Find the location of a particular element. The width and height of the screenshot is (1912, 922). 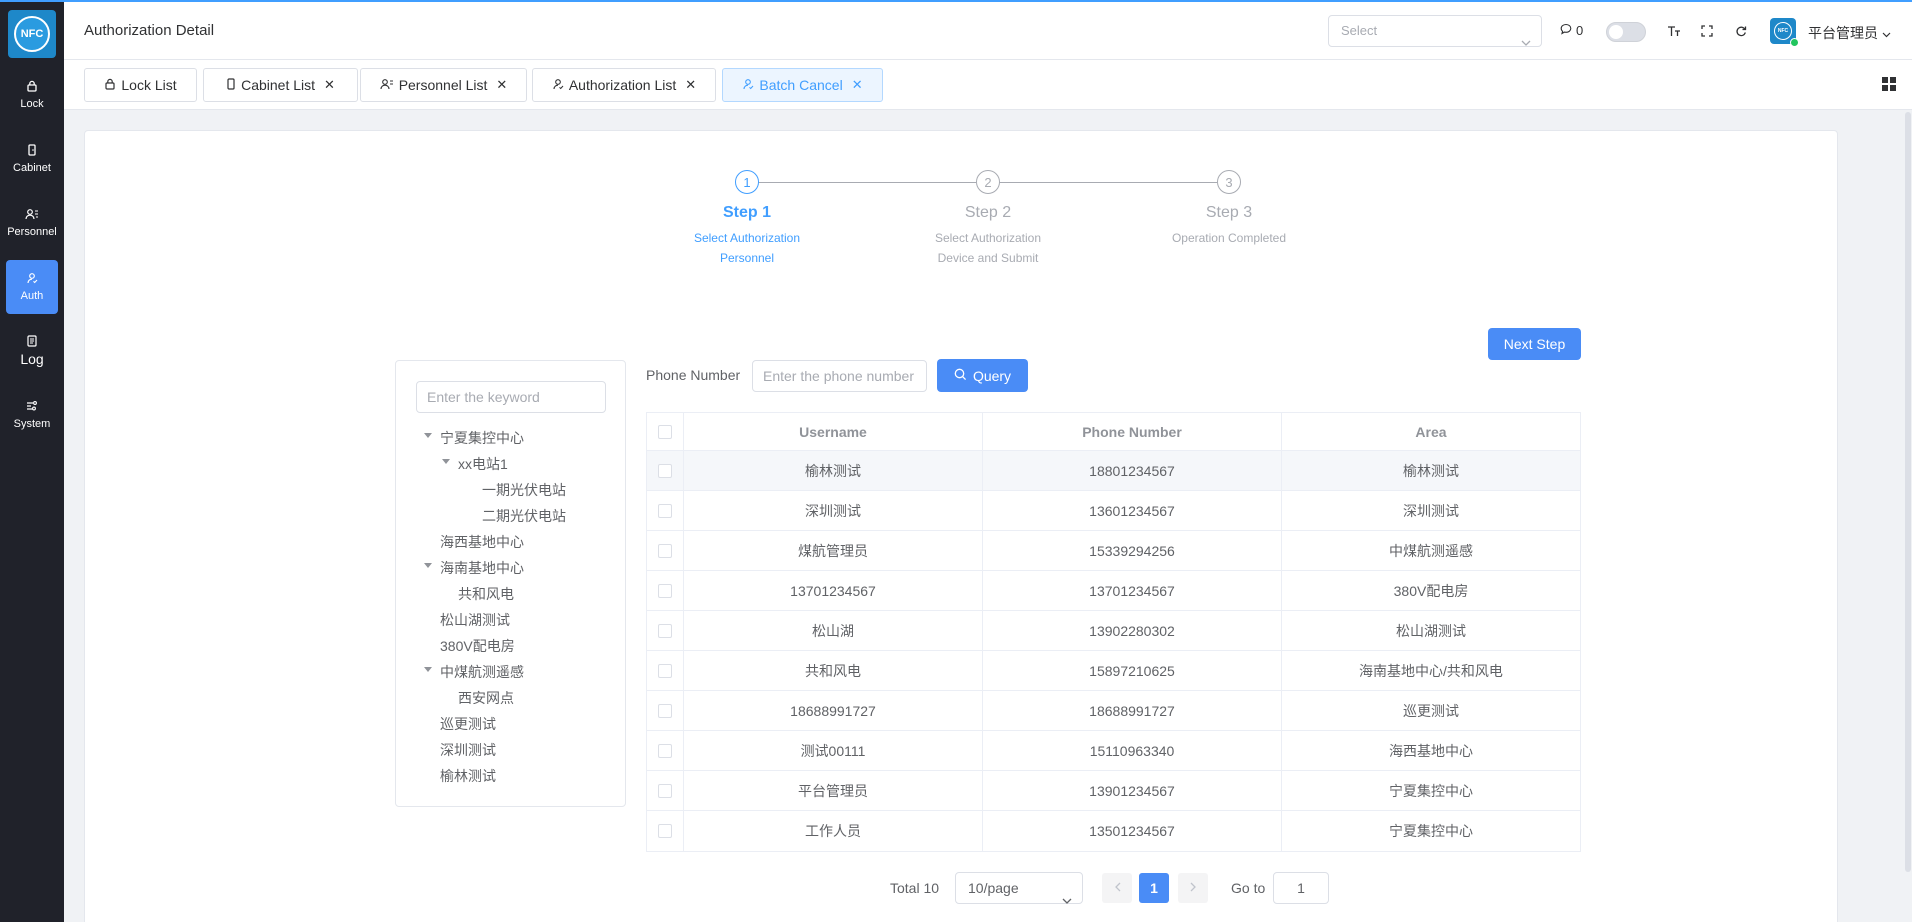

cabinet-icon is located at coordinates (32, 150).